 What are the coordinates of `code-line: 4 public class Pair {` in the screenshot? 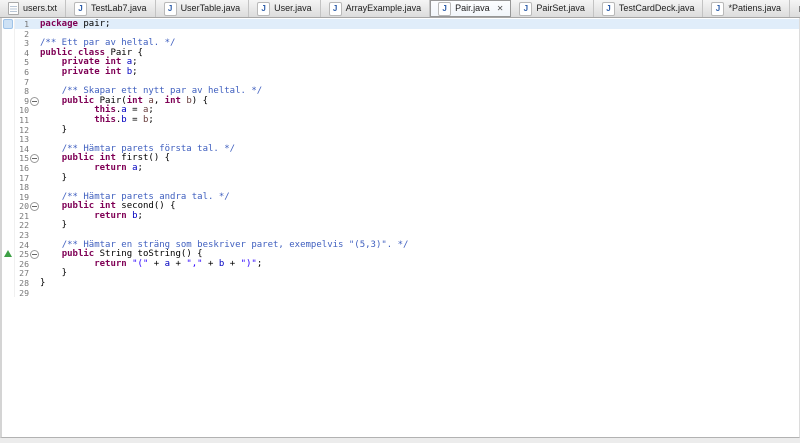 It's located at (400, 52).